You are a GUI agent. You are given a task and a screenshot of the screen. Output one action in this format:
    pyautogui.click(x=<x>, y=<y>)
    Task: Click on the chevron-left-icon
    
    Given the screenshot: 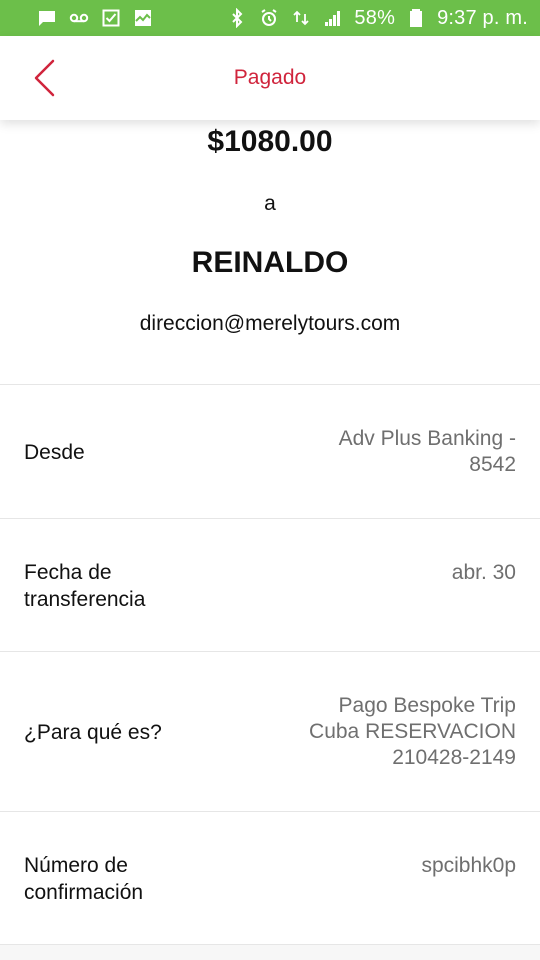 What is the action you would take?
    pyautogui.click(x=44, y=78)
    